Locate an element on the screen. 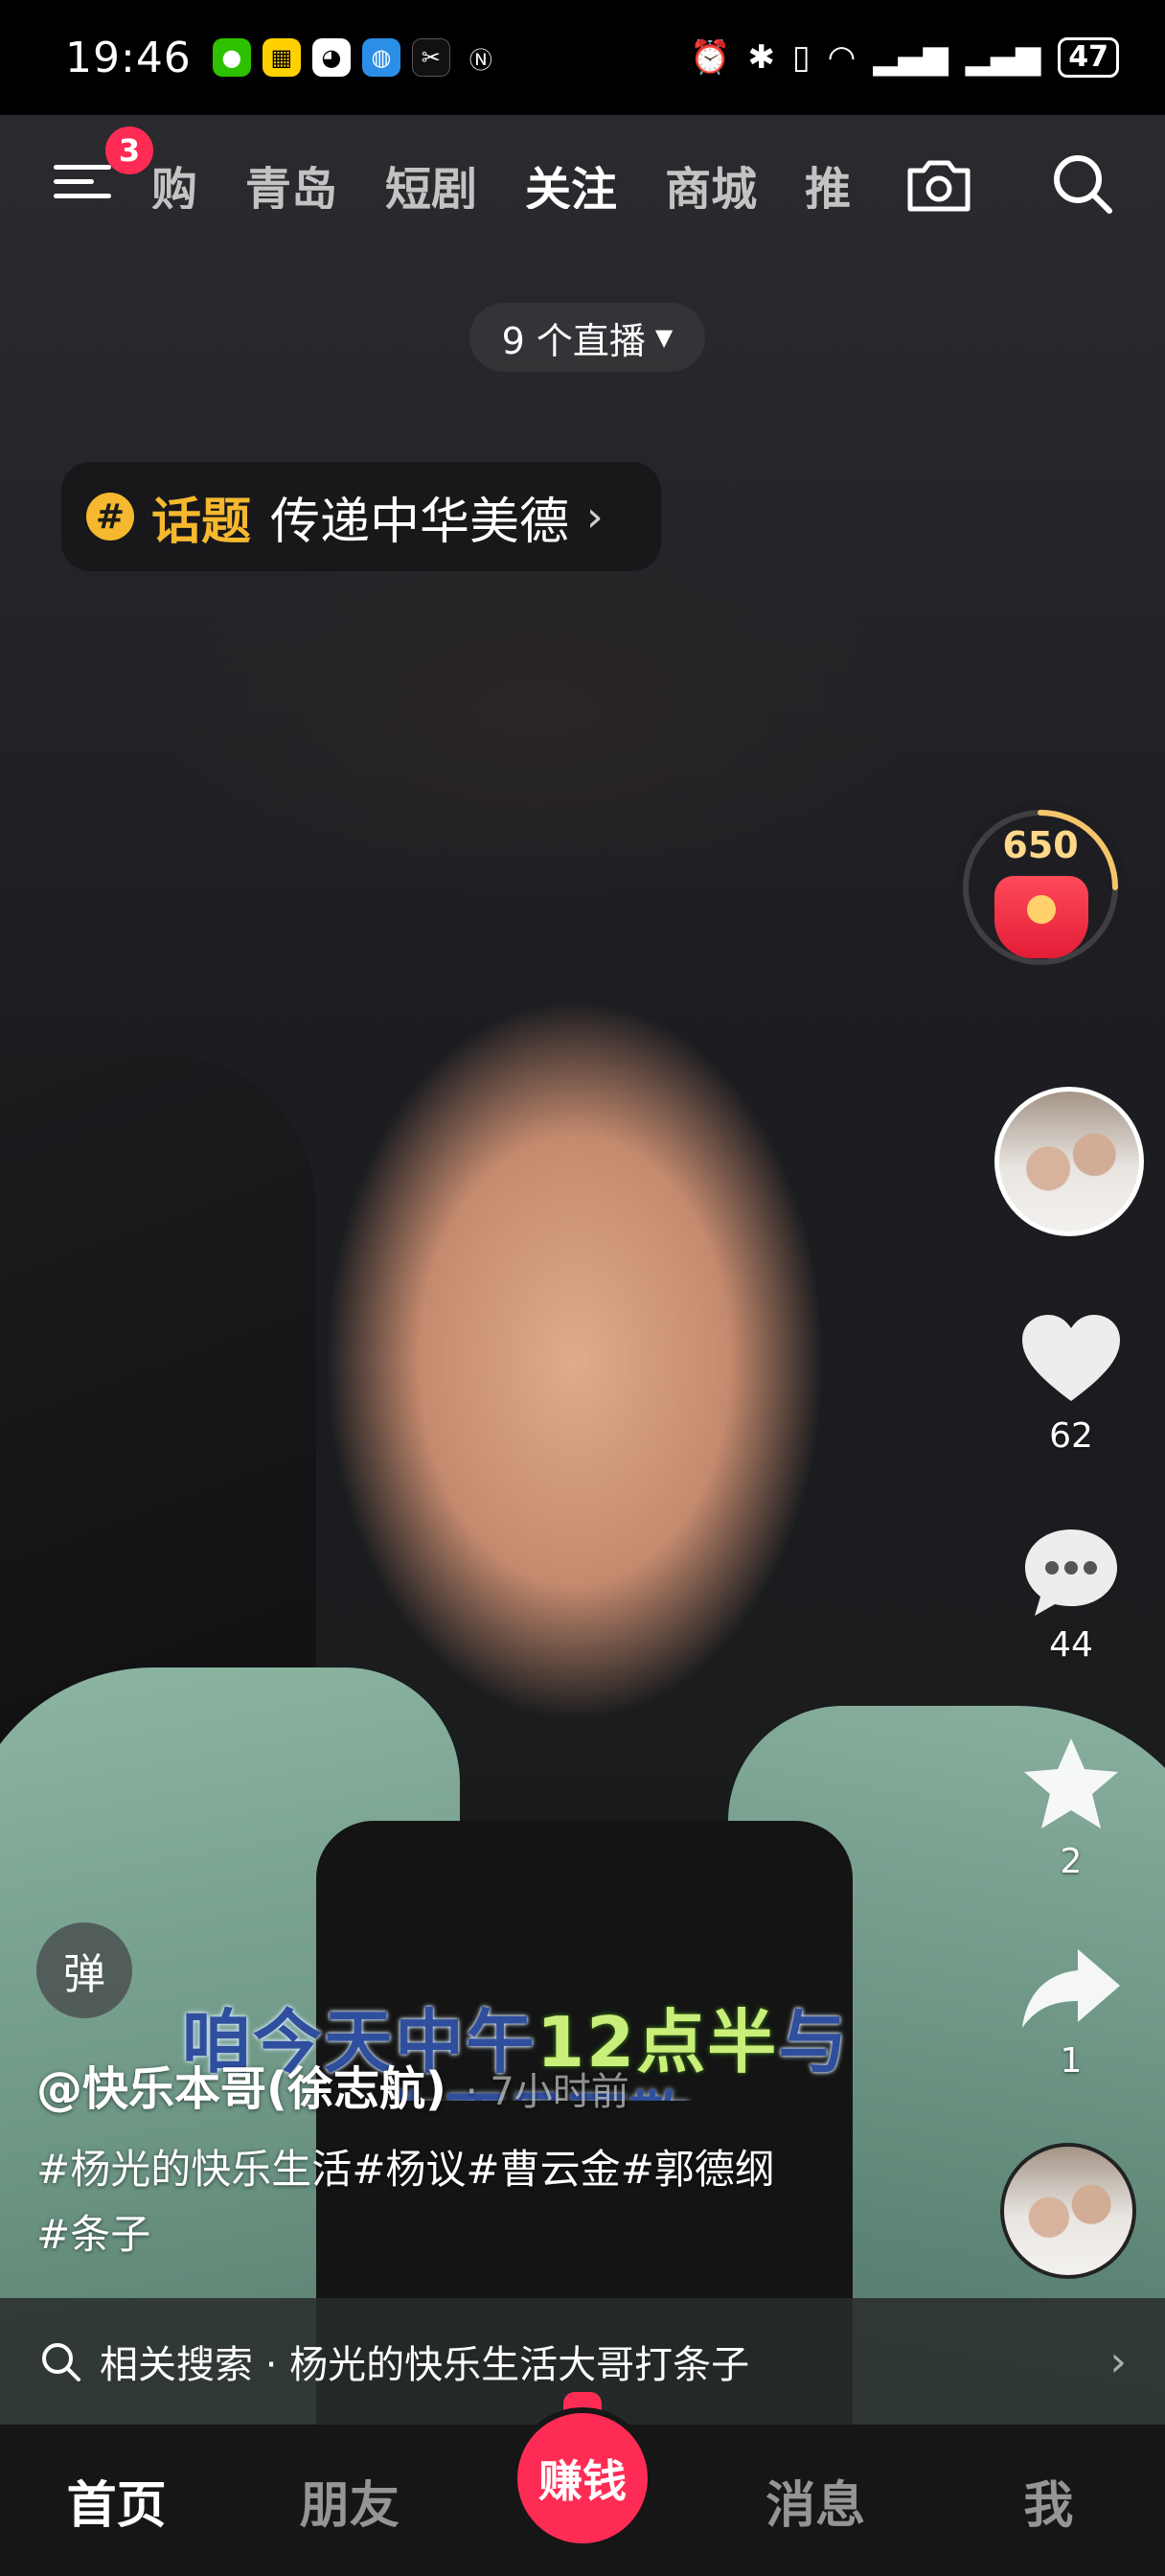 This screenshot has width=1165, height=2576. bluetooth-icon: ✱ is located at coordinates (761, 57).